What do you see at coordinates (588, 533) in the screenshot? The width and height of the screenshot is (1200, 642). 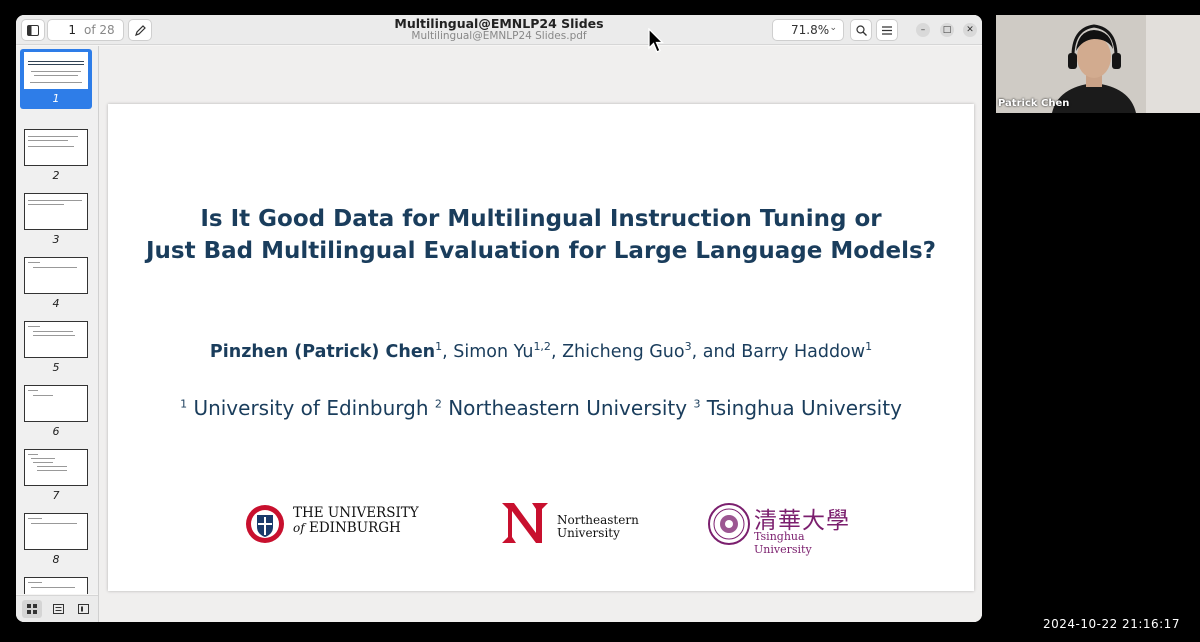 I see `northeastern-line2: University` at bounding box center [588, 533].